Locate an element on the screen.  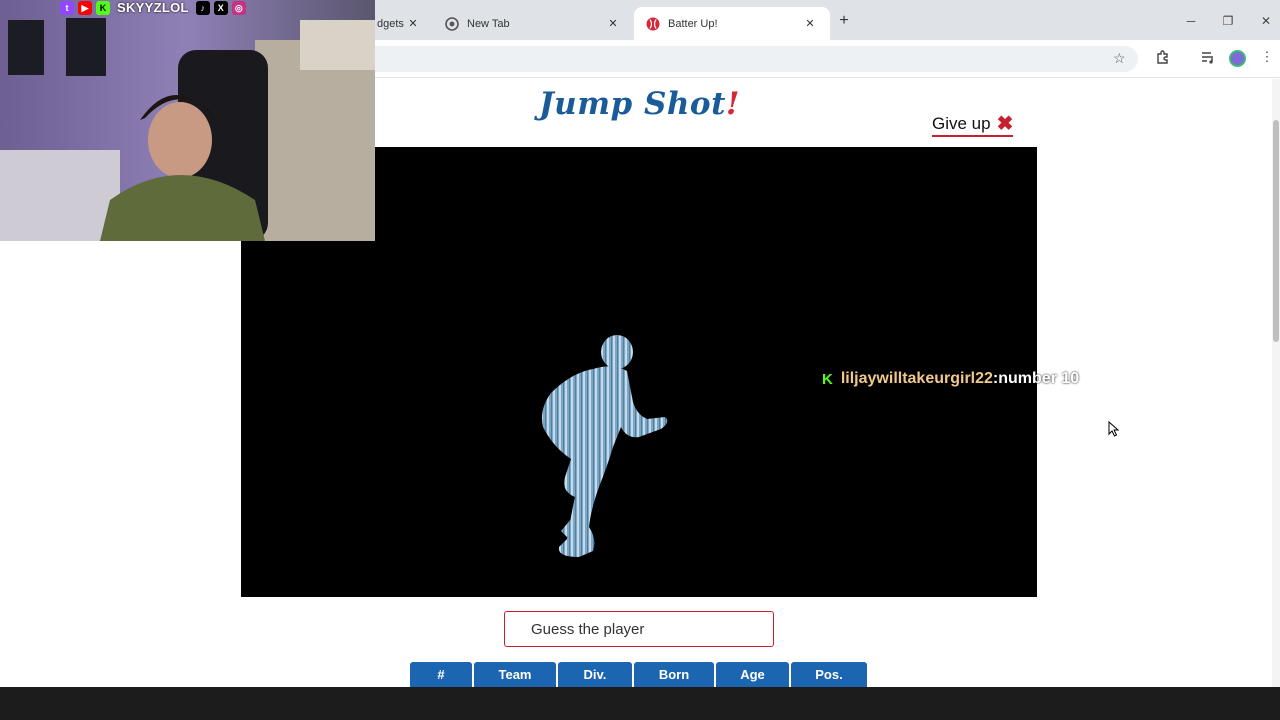
tab-batter-up: Batter Up! ✕ is located at coordinates (732, 23).